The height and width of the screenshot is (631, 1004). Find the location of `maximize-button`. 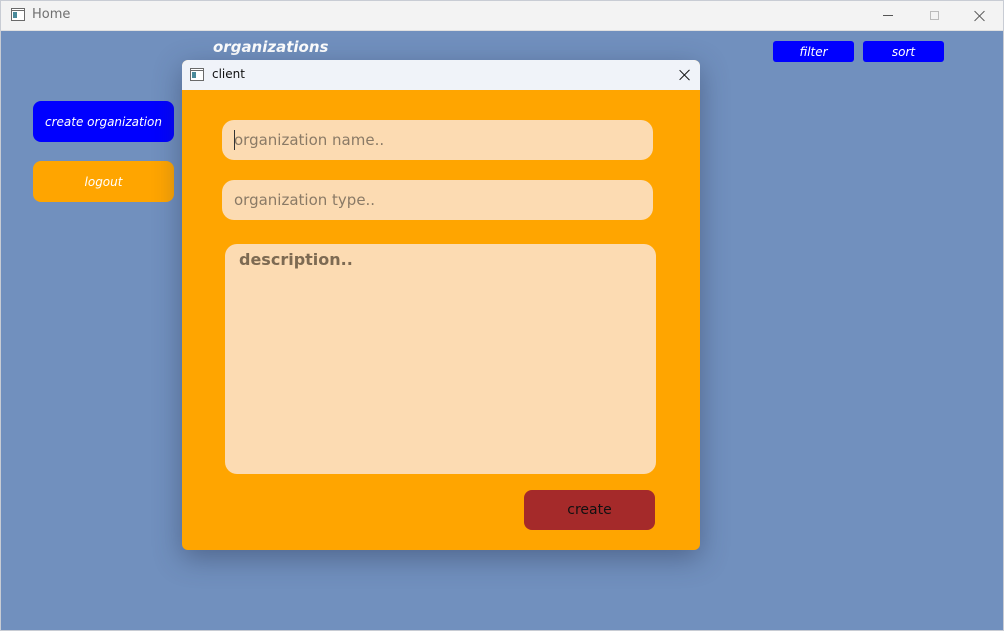

maximize-button is located at coordinates (934, 15).